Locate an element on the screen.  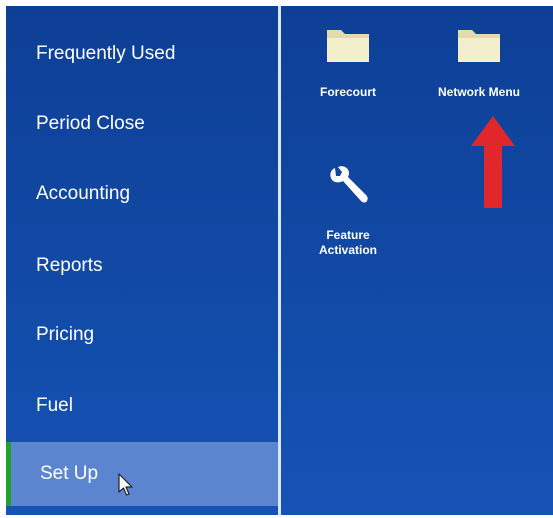
tile-label: Forecourt is located at coordinates (347, 92).